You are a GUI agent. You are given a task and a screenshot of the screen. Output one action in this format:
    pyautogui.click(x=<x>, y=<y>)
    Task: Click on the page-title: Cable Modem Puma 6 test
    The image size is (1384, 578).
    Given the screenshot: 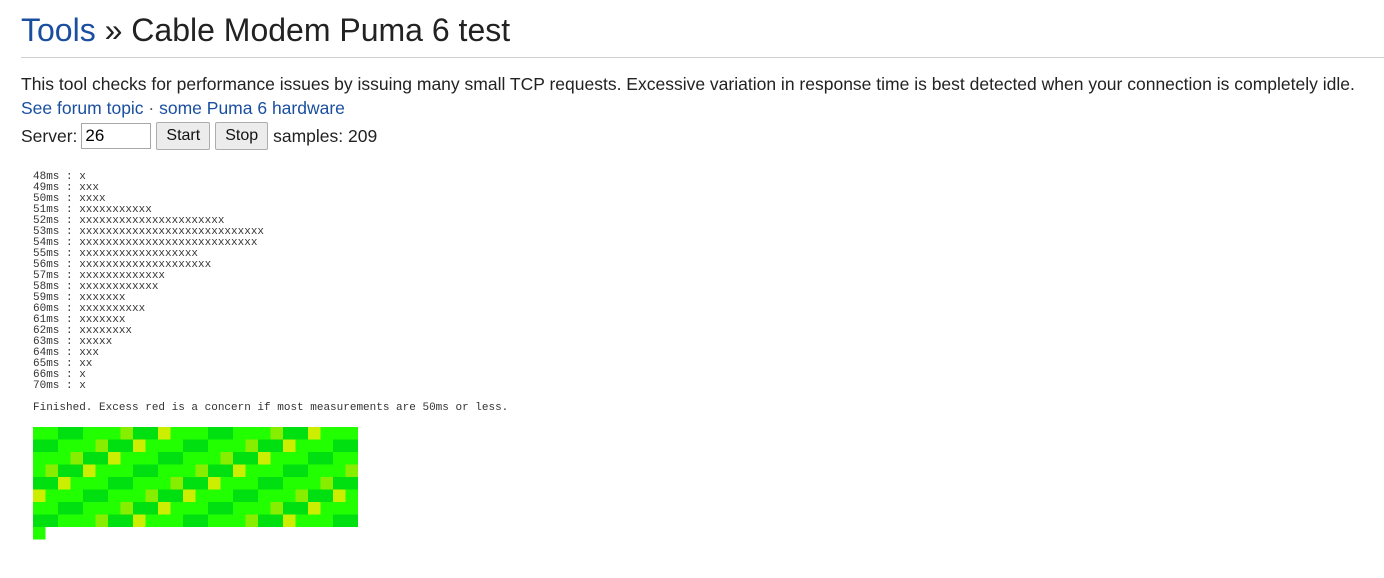 What is the action you would take?
    pyautogui.click(x=321, y=30)
    